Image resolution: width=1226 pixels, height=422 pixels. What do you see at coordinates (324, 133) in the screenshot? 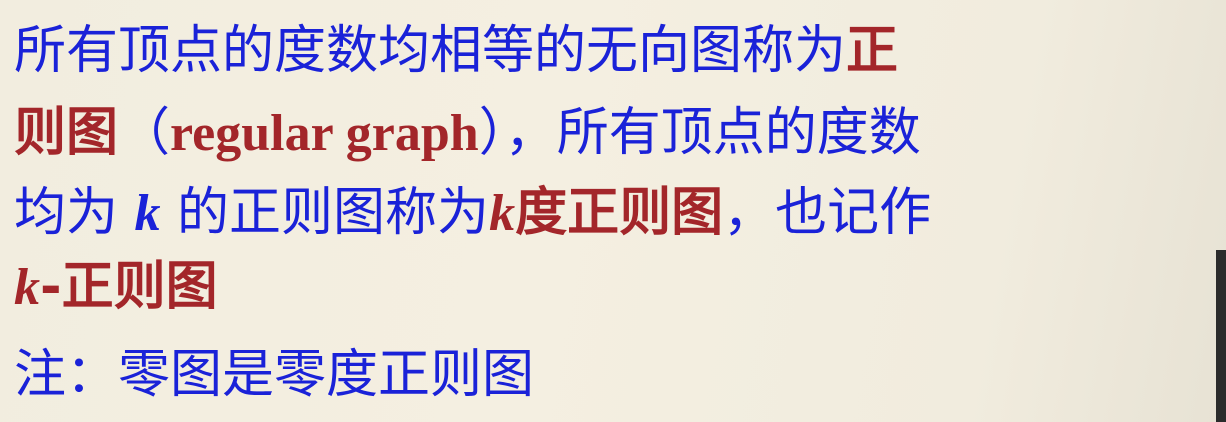
I see `english-term: regular graph` at bounding box center [324, 133].